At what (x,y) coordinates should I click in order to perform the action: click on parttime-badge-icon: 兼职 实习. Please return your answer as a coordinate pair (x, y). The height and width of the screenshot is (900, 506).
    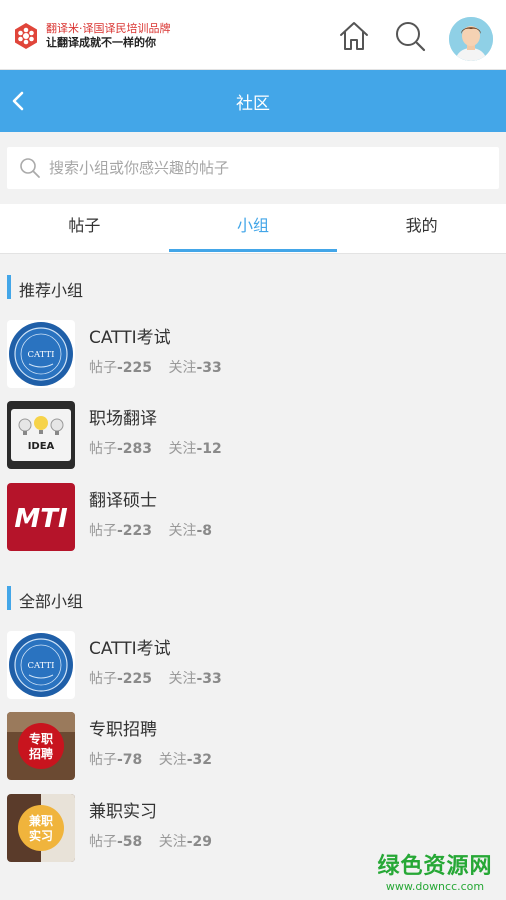
    Looking at the image, I should click on (41, 828).